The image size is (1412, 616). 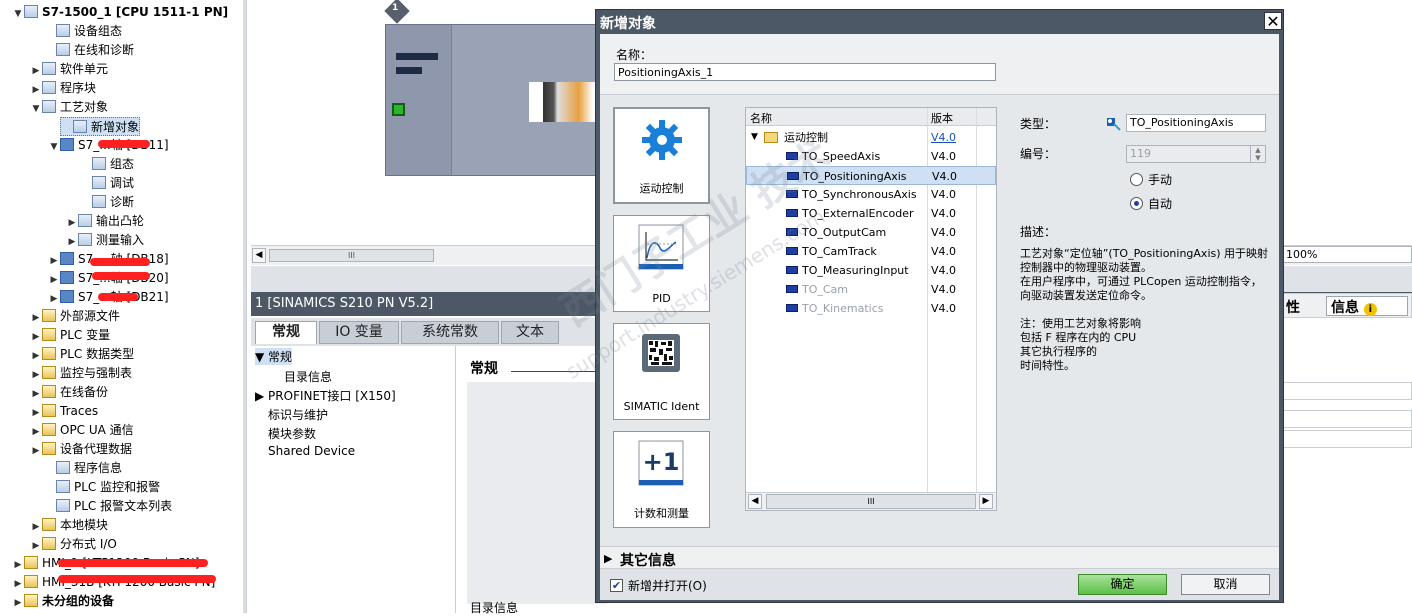 I want to click on list-item: TO_MeasuringInput V4.0, so click(x=871, y=270).